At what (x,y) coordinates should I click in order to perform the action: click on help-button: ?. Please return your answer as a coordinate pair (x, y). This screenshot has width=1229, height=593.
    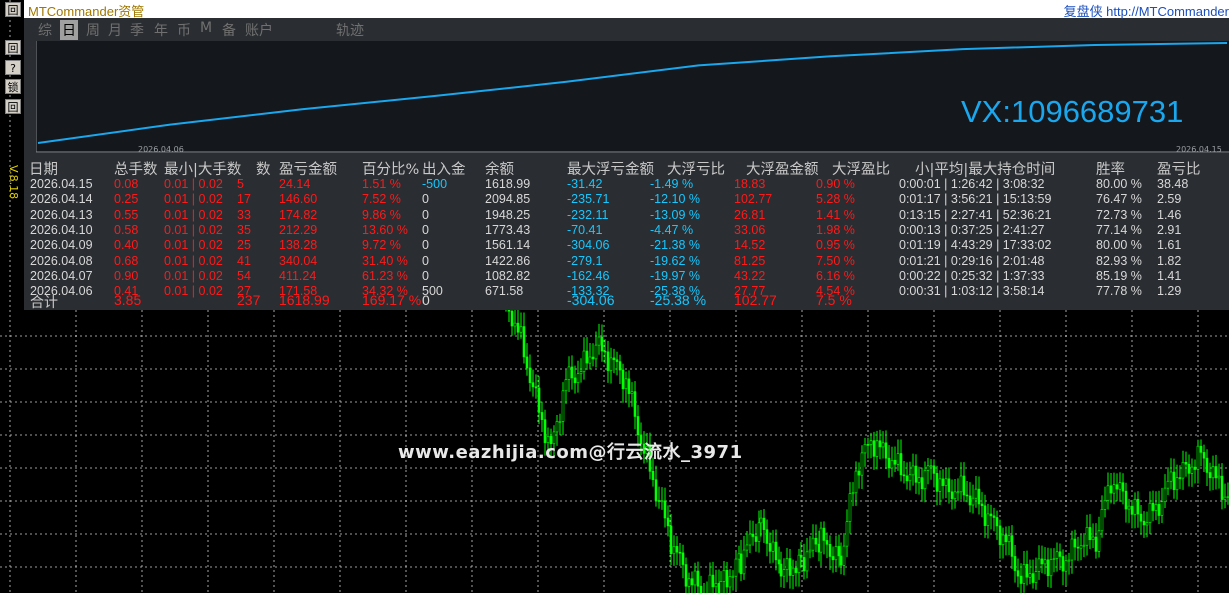
    Looking at the image, I should click on (13, 67).